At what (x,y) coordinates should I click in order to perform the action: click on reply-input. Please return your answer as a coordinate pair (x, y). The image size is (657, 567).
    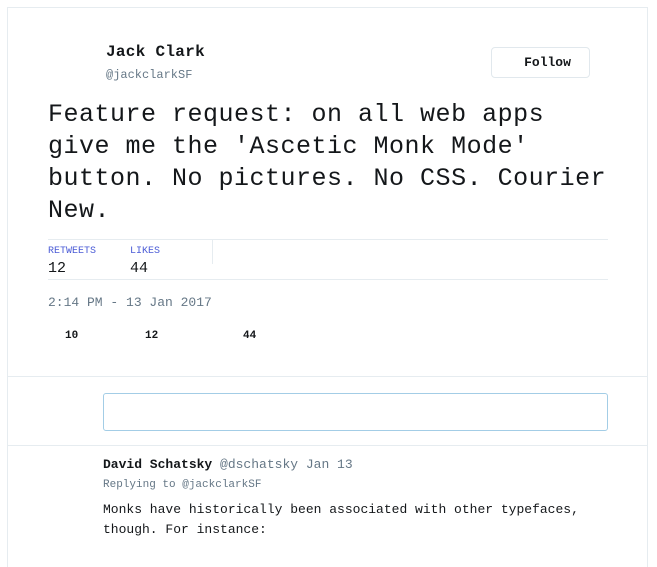
    Looking at the image, I should click on (355, 412).